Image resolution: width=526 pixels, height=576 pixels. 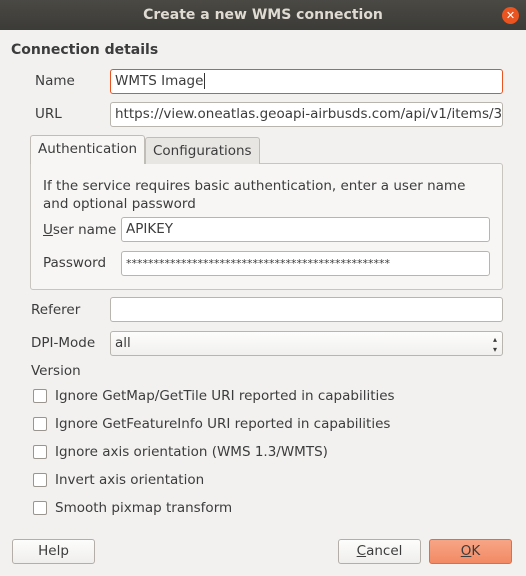 I want to click on ok-button: OK, so click(x=470, y=551).